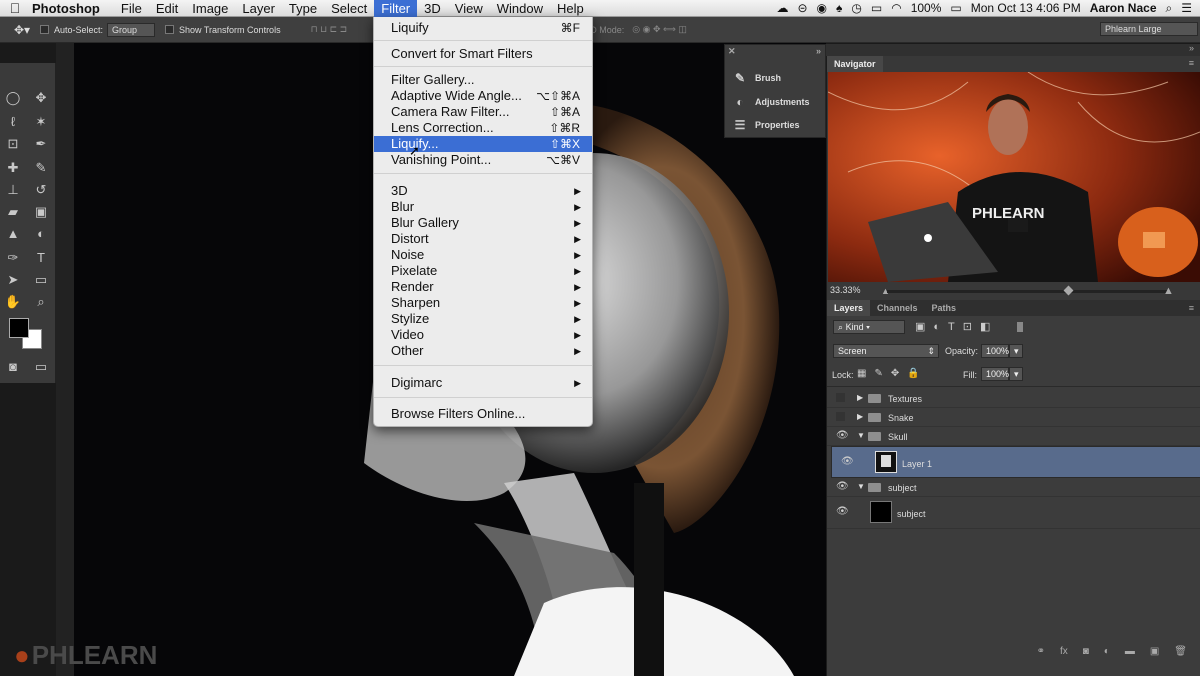  What do you see at coordinates (41, 258) in the screenshot?
I see `type-tool-icon: T` at bounding box center [41, 258].